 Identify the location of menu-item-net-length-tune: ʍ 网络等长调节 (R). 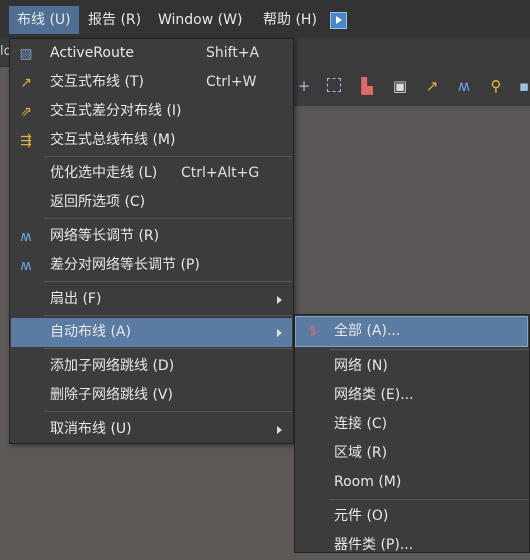
(151, 236).